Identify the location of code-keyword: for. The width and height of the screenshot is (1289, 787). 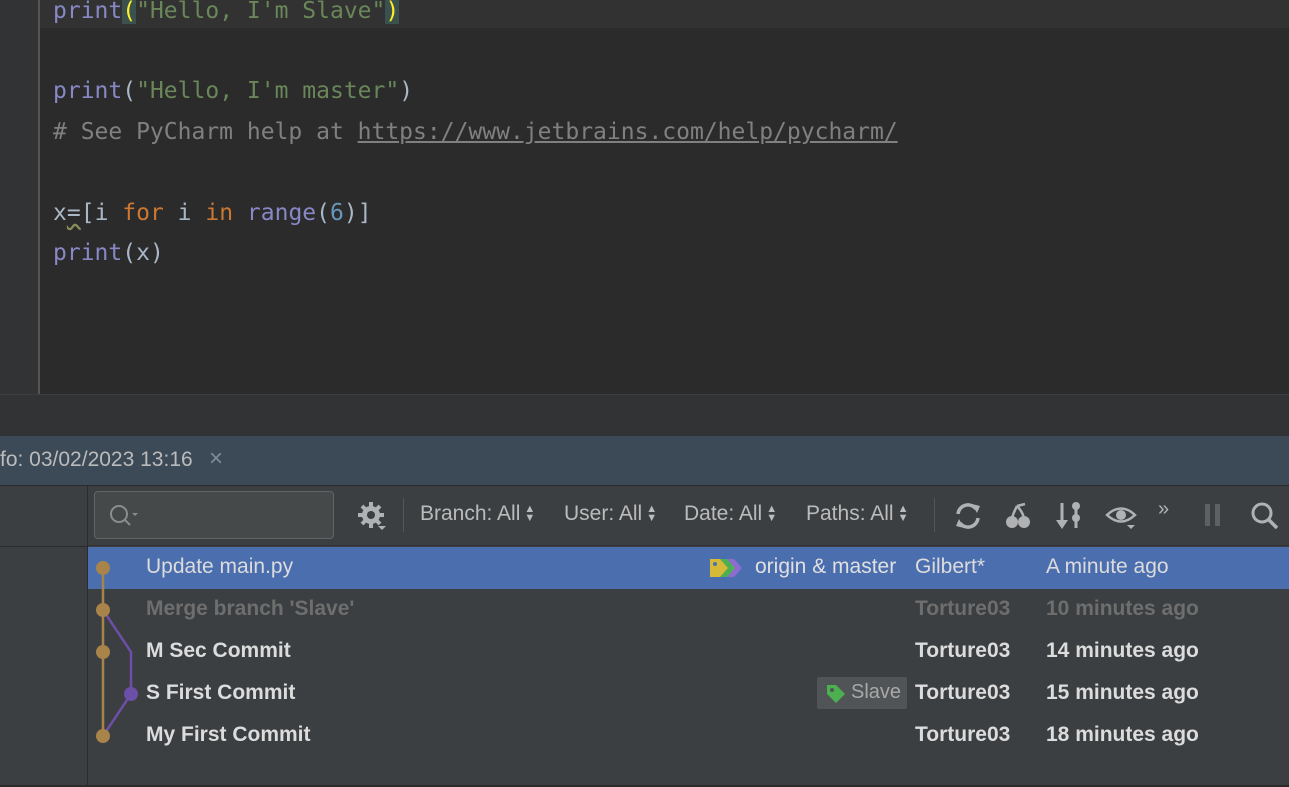
(143, 213).